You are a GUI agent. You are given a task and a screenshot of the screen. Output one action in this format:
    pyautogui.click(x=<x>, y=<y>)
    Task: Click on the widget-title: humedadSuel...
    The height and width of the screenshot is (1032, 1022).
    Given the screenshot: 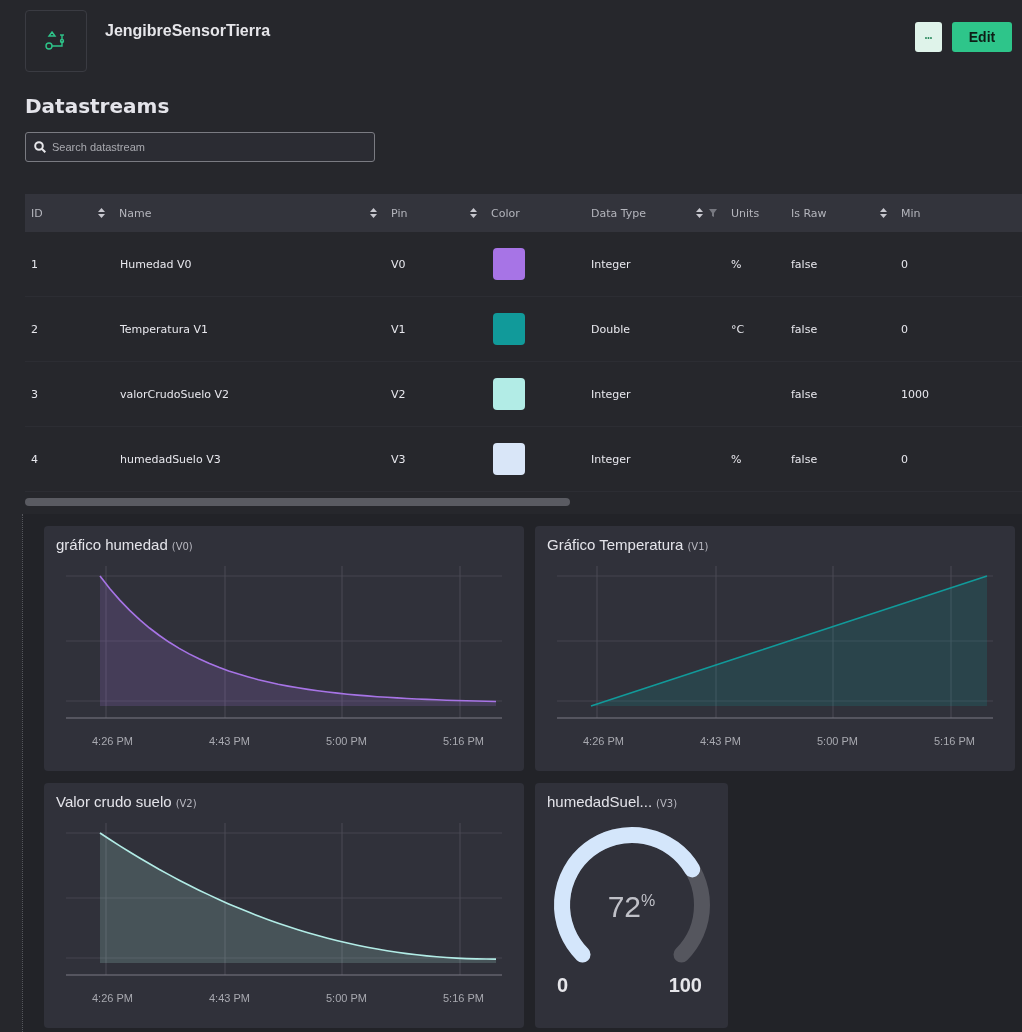 What is the action you would take?
    pyautogui.click(x=600, y=801)
    